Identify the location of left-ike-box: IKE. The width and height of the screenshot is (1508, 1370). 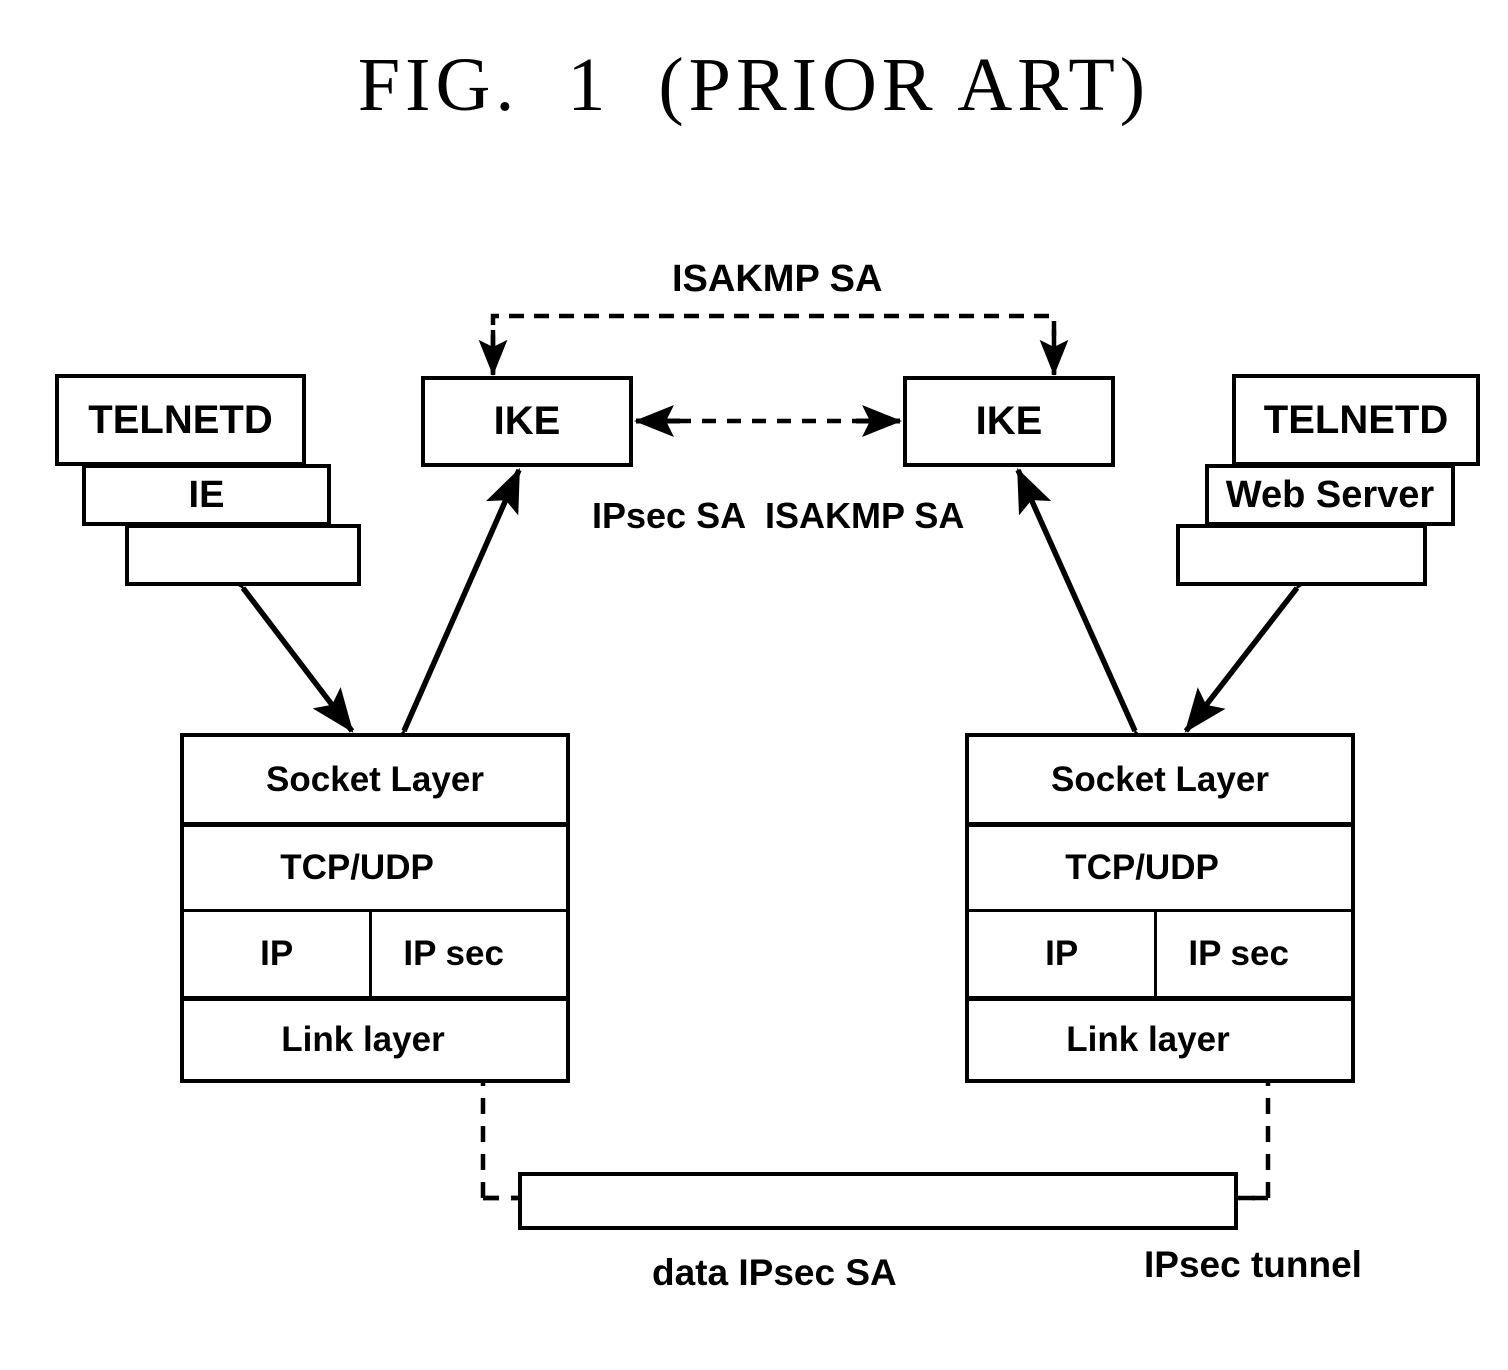
(527, 421).